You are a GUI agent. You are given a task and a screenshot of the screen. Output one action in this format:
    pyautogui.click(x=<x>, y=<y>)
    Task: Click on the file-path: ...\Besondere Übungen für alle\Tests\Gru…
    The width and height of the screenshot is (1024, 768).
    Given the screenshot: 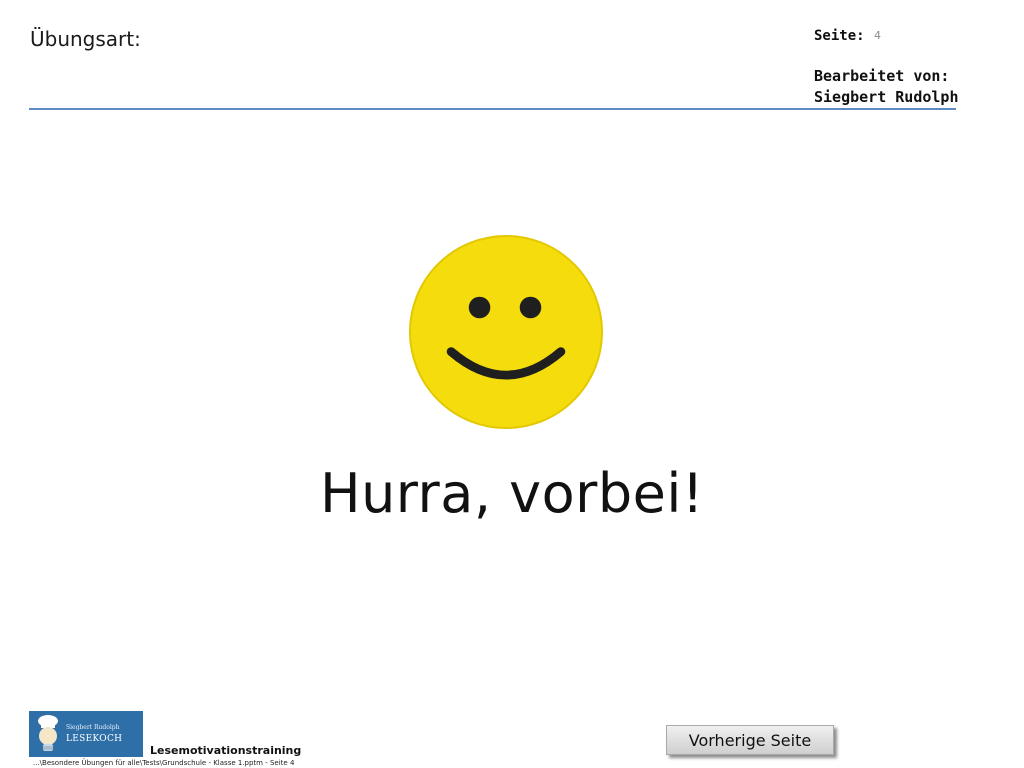 What is the action you would take?
    pyautogui.click(x=164, y=763)
    